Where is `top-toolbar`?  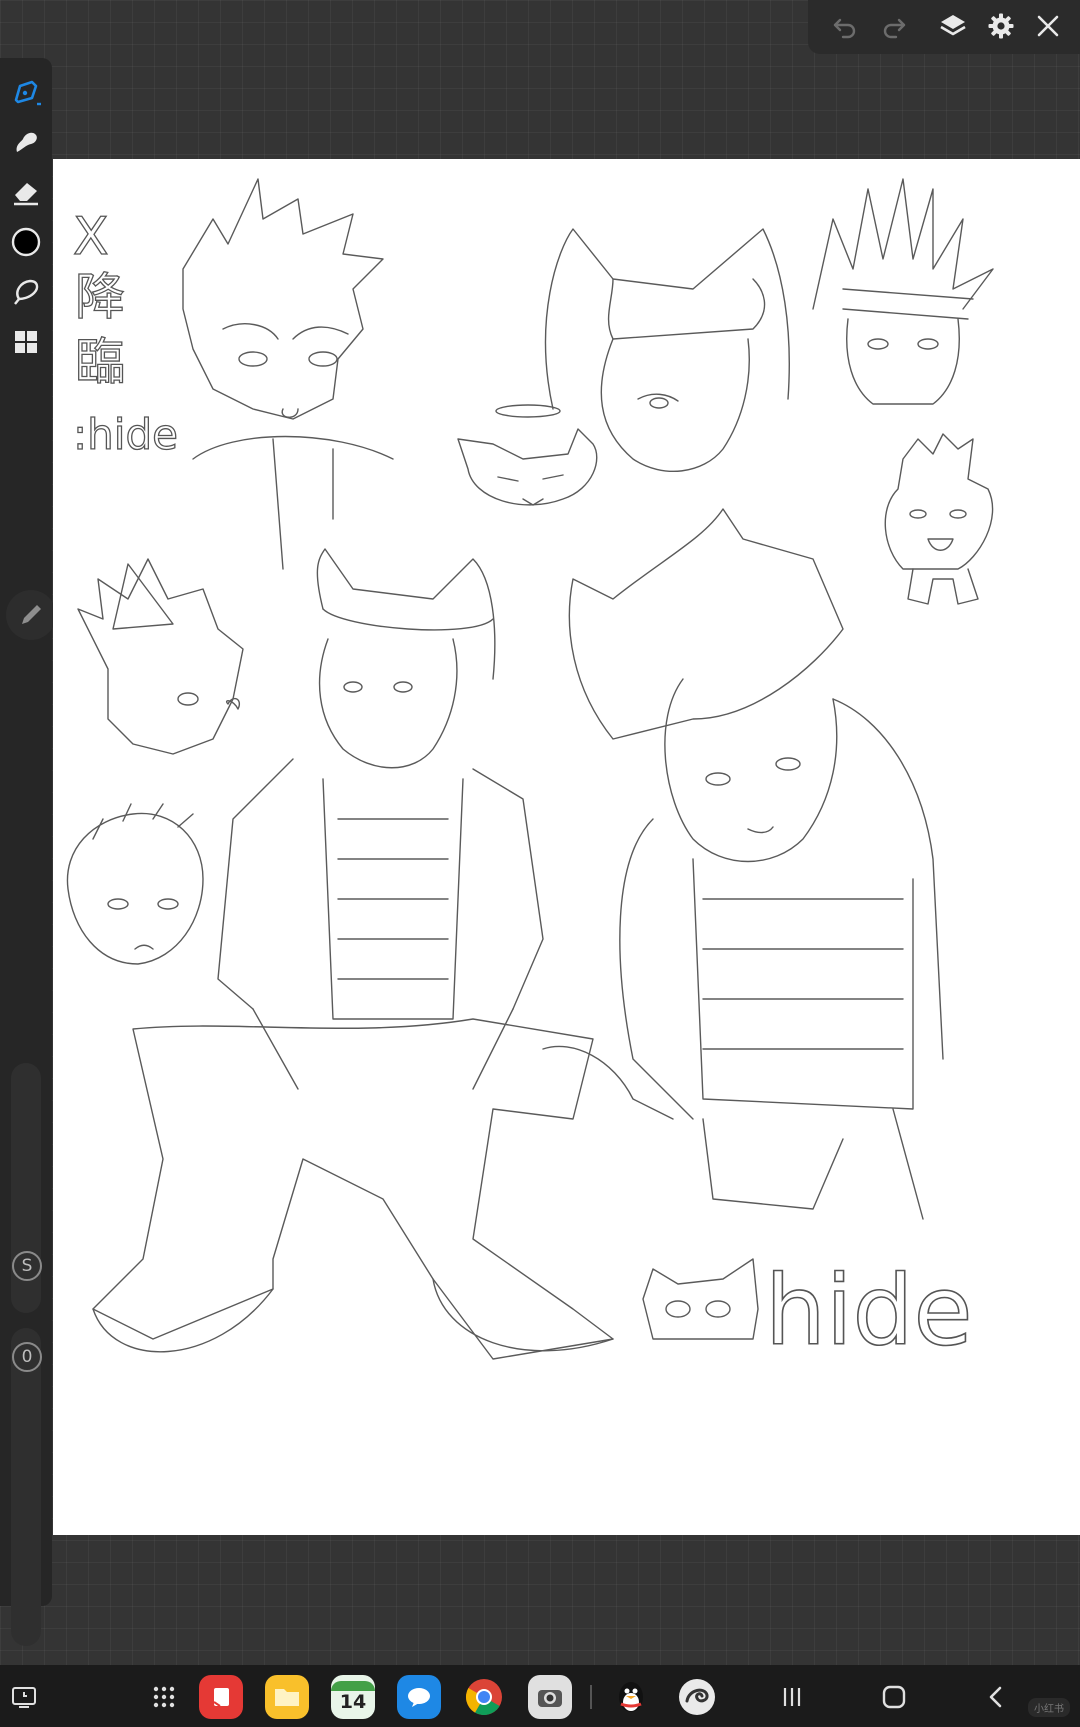
top-toolbar is located at coordinates (944, 27).